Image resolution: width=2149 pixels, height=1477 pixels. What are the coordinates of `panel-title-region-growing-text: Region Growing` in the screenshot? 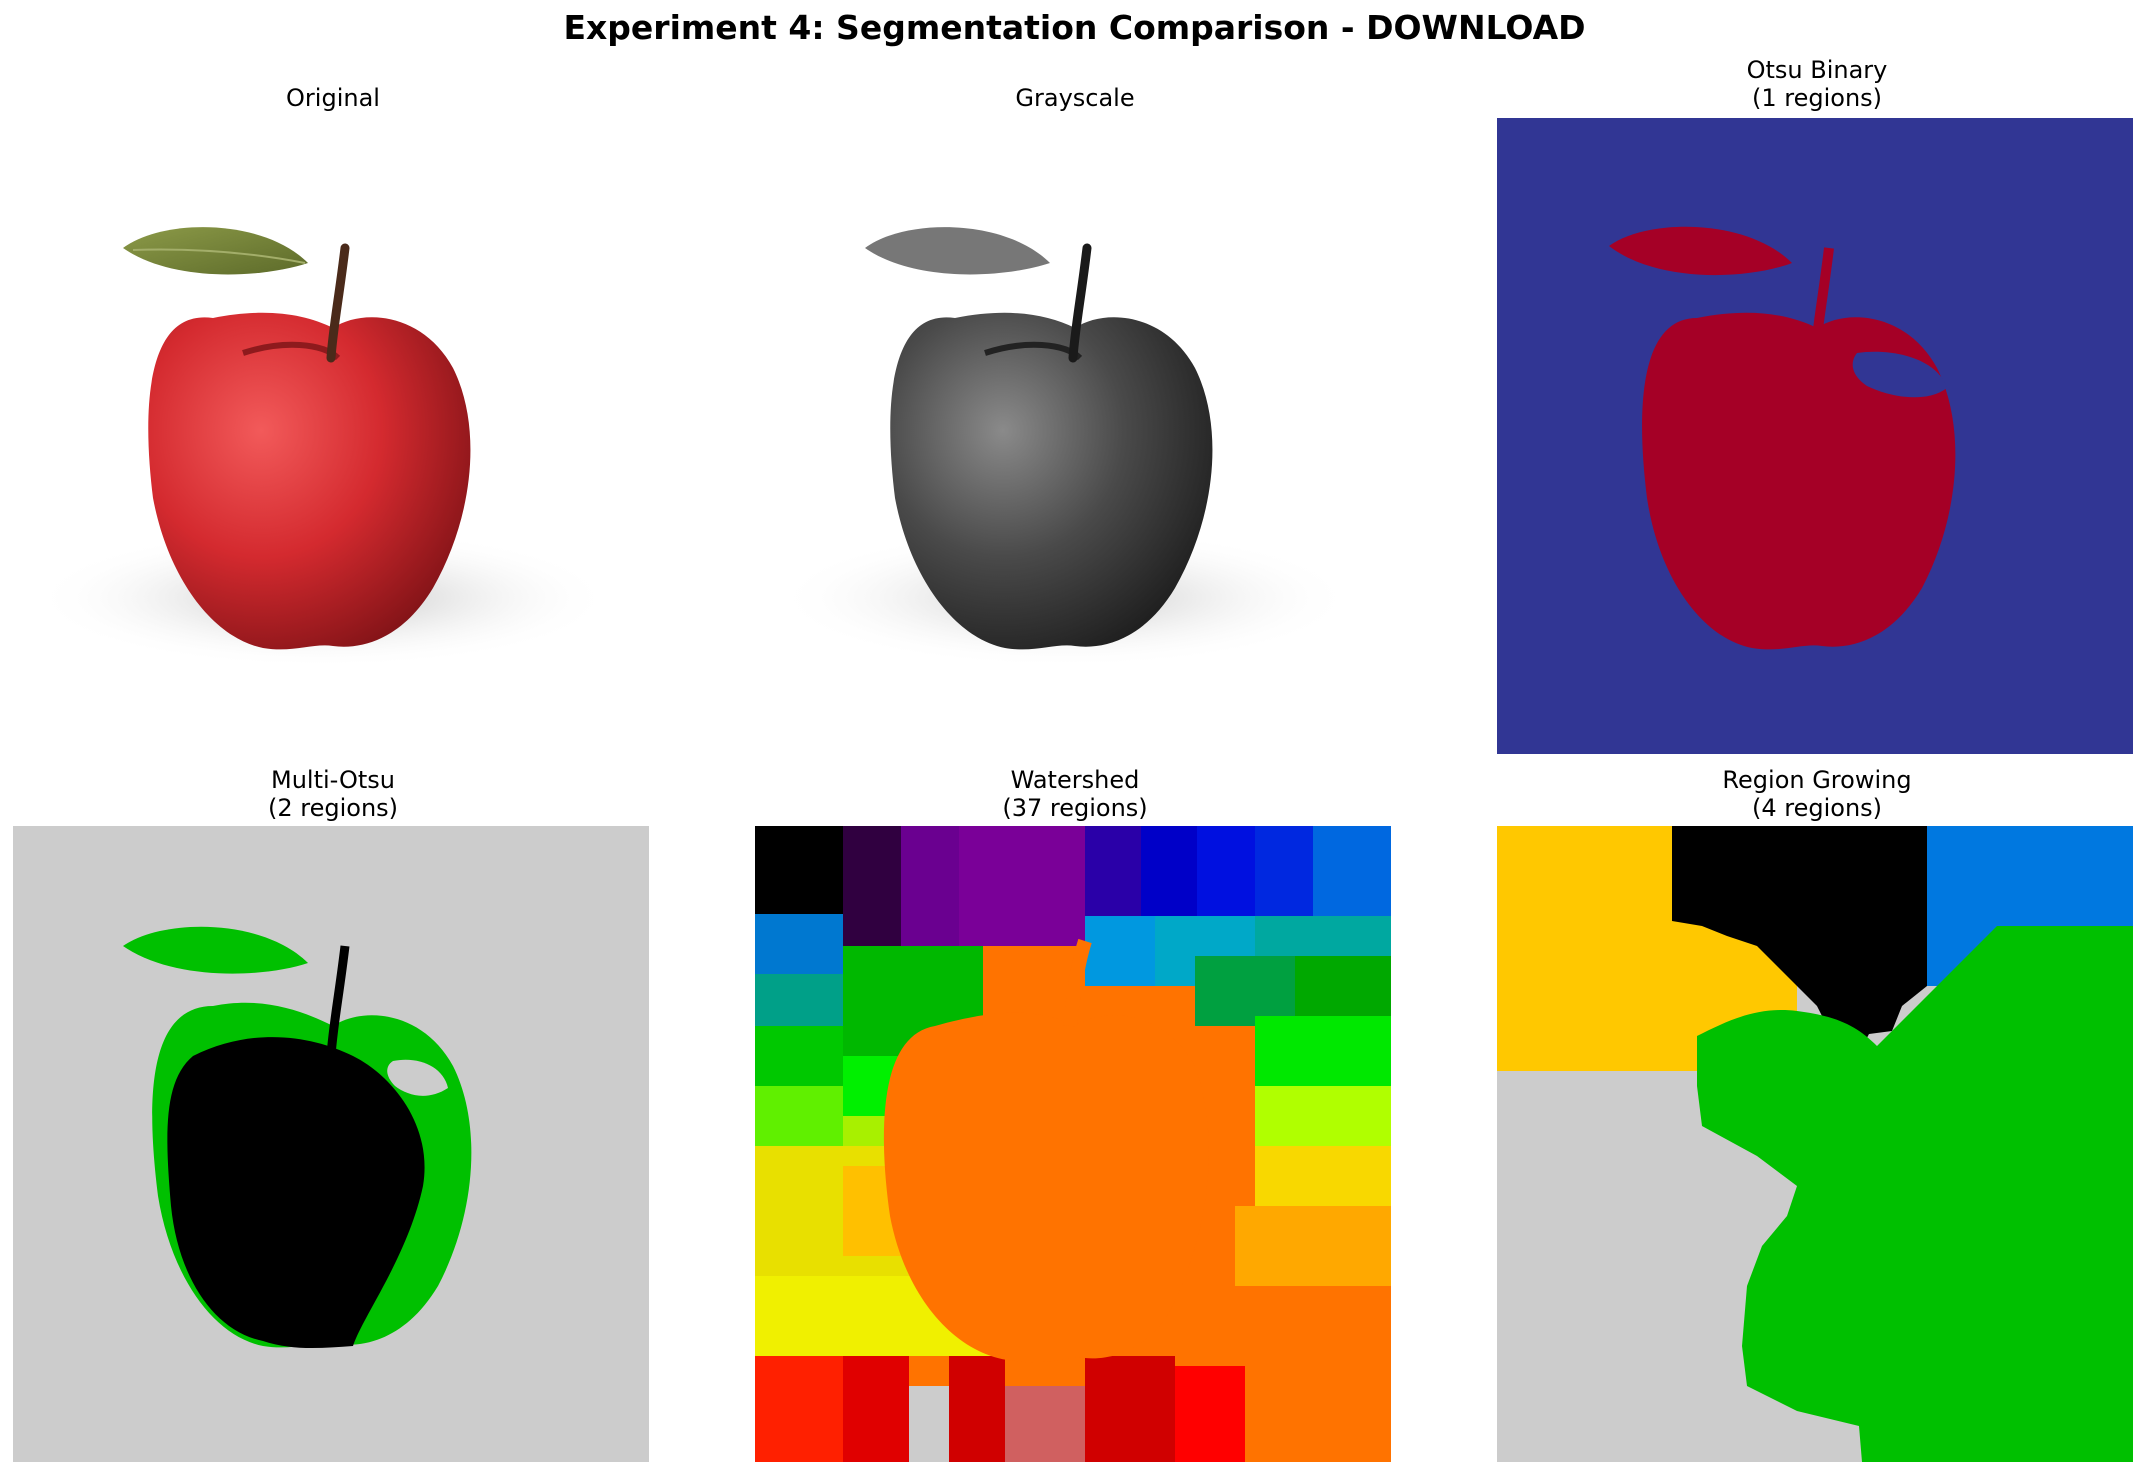 It's located at (1817, 780).